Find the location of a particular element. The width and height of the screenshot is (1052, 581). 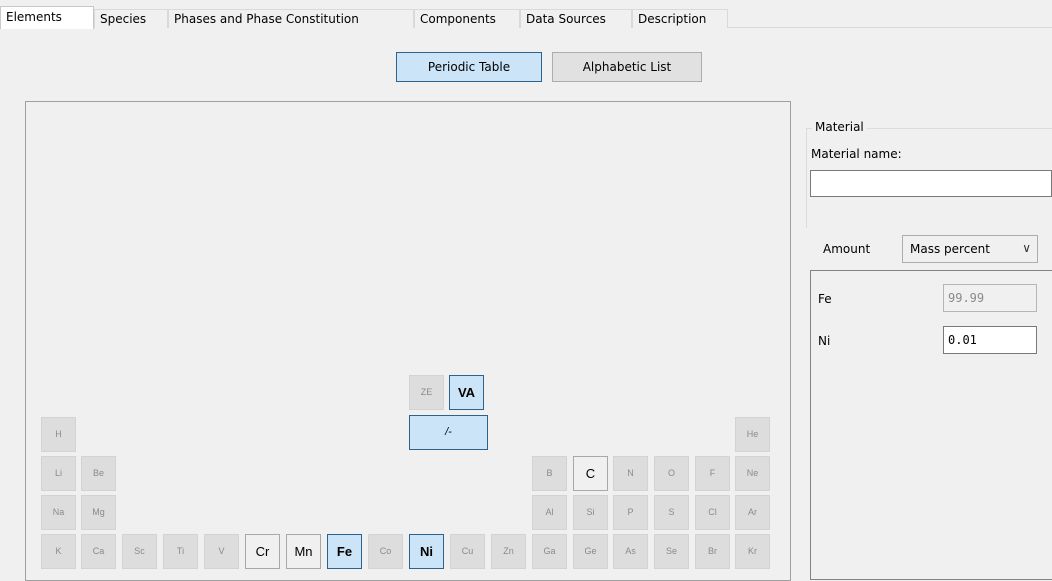

element-Ar: Ar is located at coordinates (752, 512).